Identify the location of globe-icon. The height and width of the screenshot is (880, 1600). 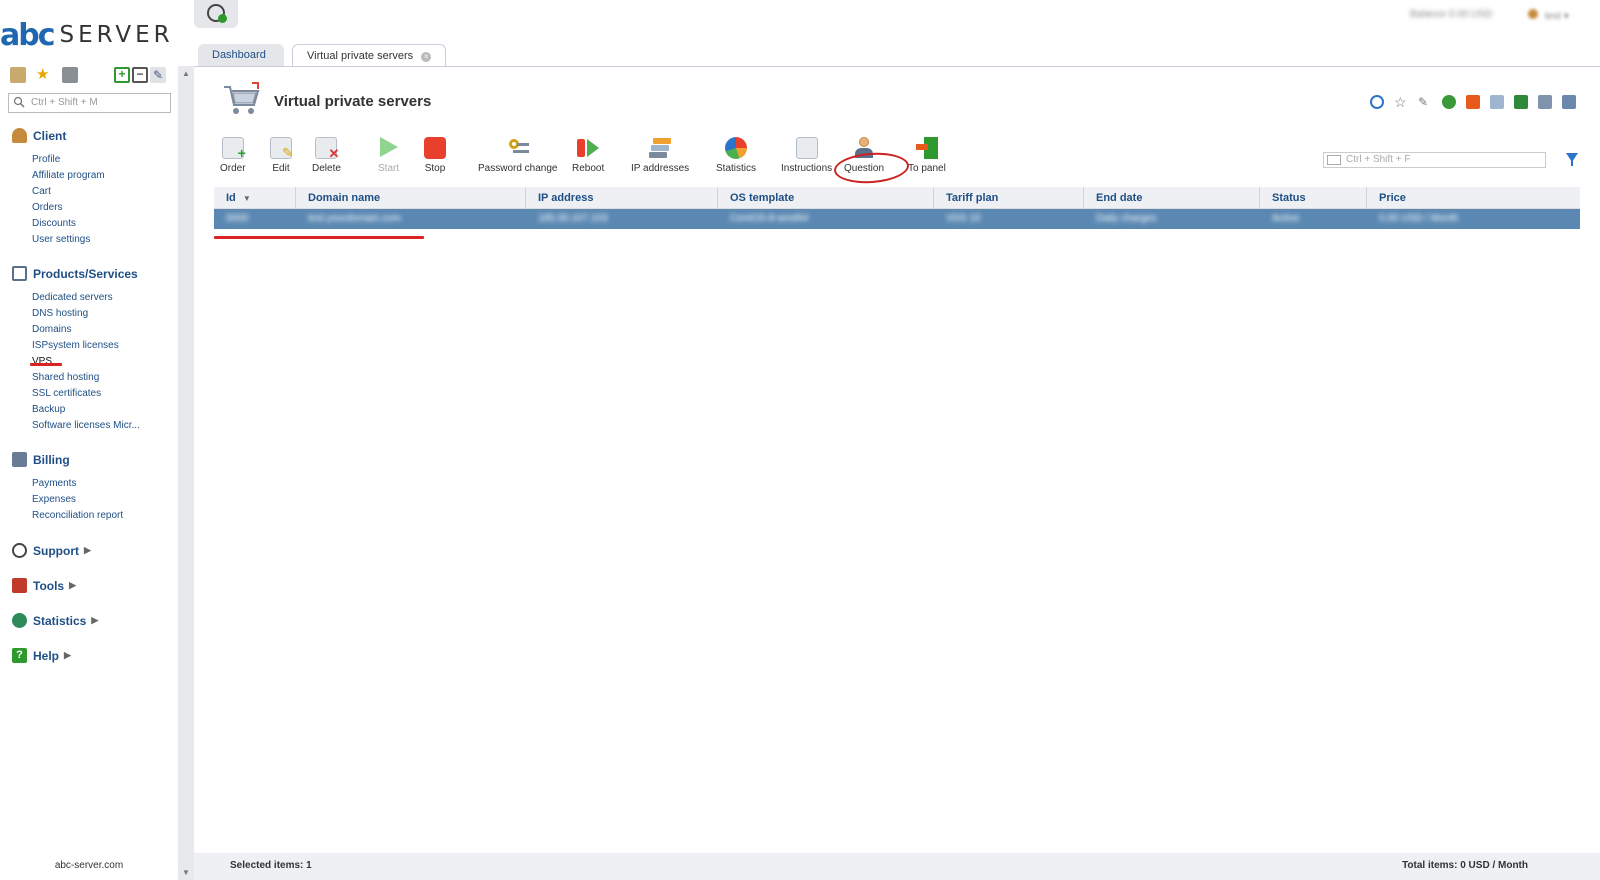
(1449, 102).